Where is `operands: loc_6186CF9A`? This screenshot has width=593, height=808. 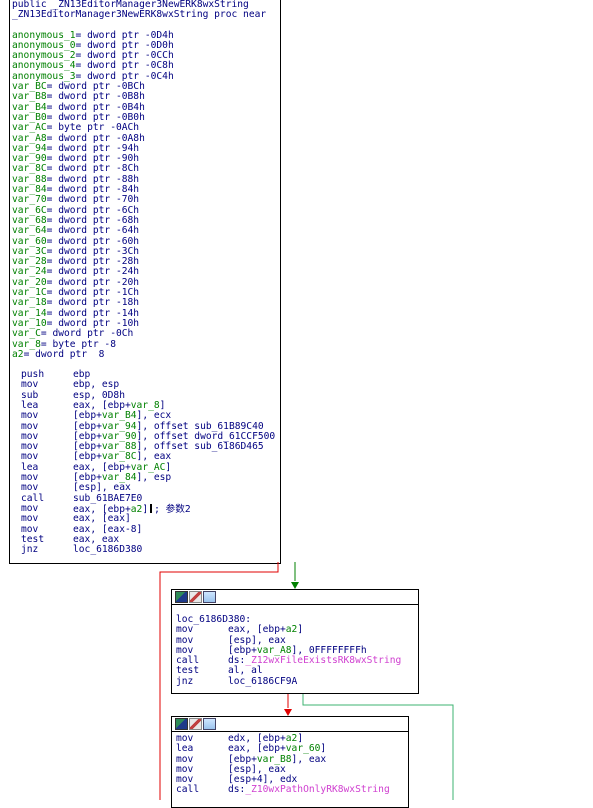
operands: loc_6186CF9A is located at coordinates (263, 681).